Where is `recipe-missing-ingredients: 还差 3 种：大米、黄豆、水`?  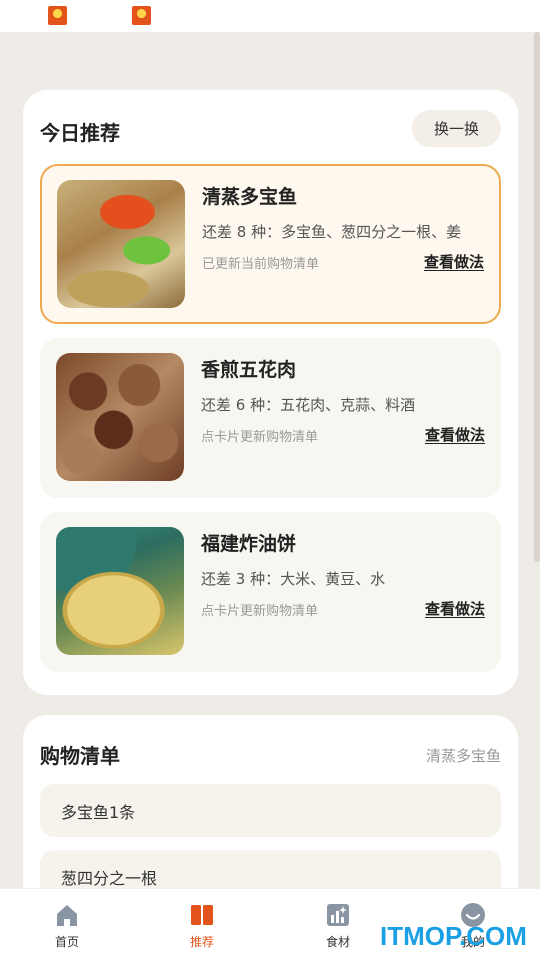 recipe-missing-ingredients: 还差 3 种：大米、黄豆、水 is located at coordinates (293, 579).